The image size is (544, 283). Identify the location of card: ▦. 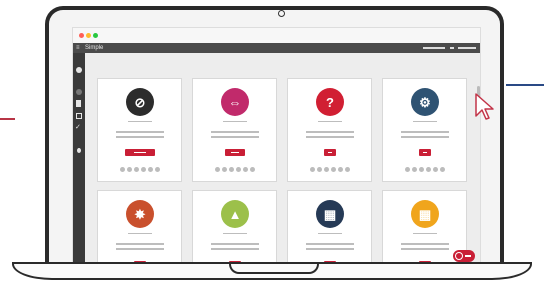
(329, 228).